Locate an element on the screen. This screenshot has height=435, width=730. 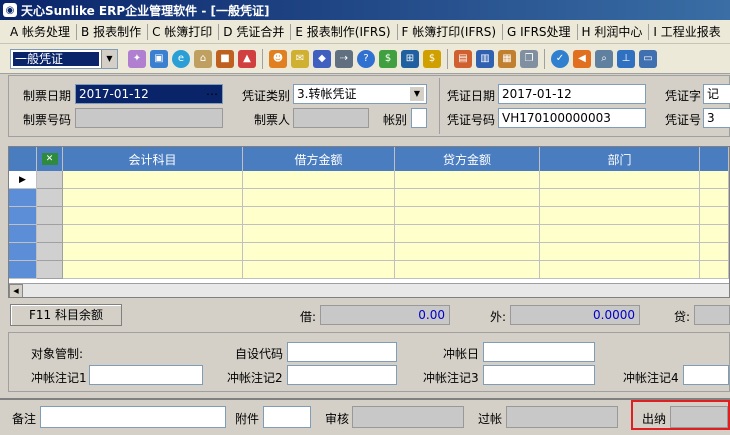
money-icon: $ is located at coordinates (388, 58).